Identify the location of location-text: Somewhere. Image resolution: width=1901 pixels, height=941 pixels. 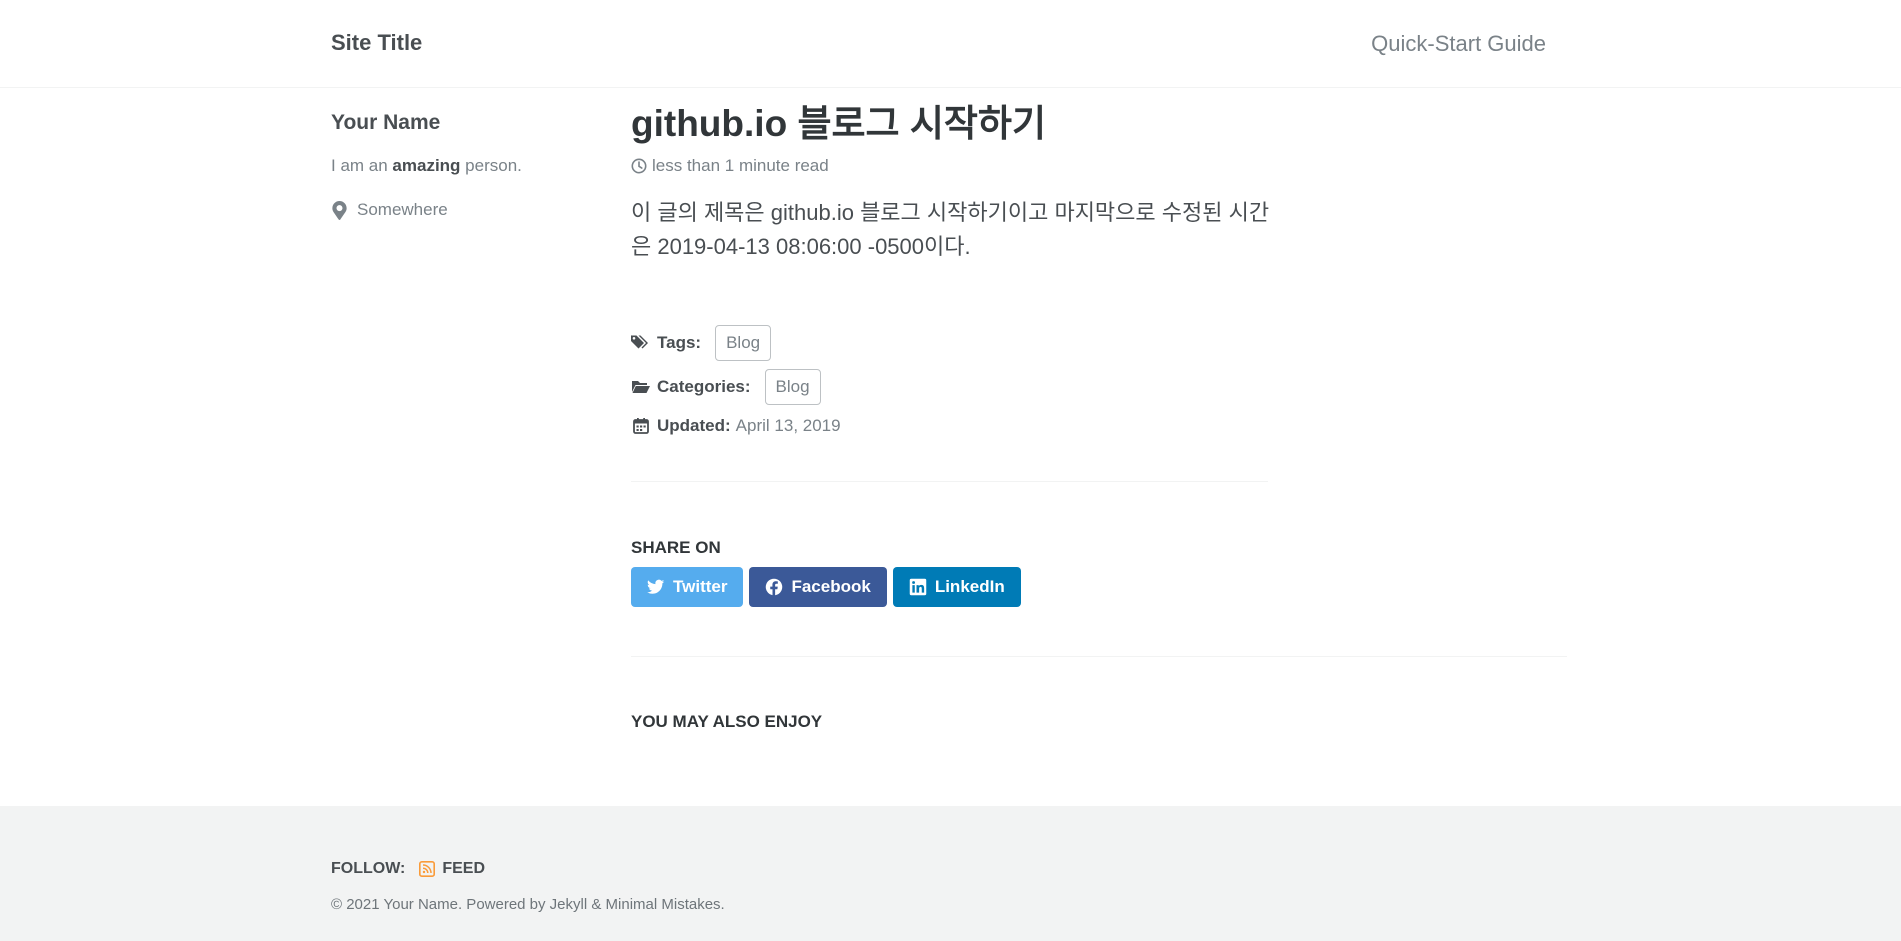
(402, 209).